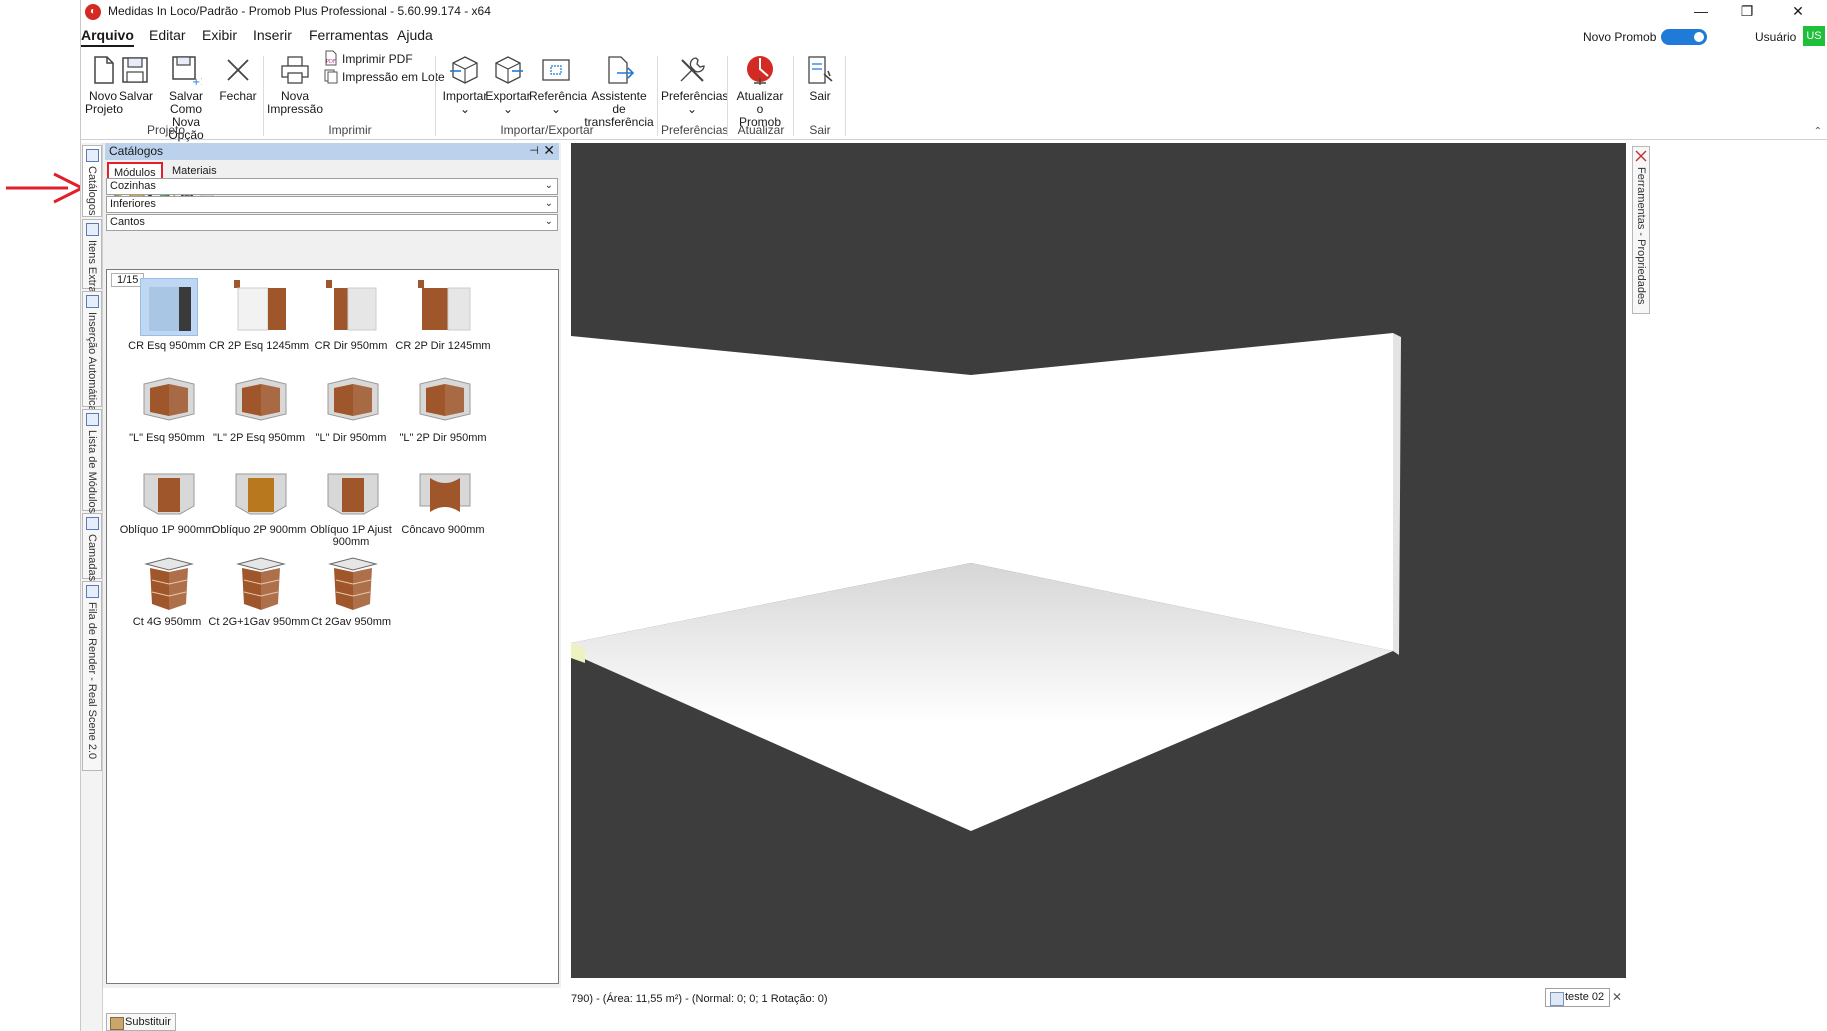 The height and width of the screenshot is (1031, 1827). Describe the element at coordinates (393, 77) in the screenshot. I see `impressao-lote-label: Impressão em Lote` at that location.